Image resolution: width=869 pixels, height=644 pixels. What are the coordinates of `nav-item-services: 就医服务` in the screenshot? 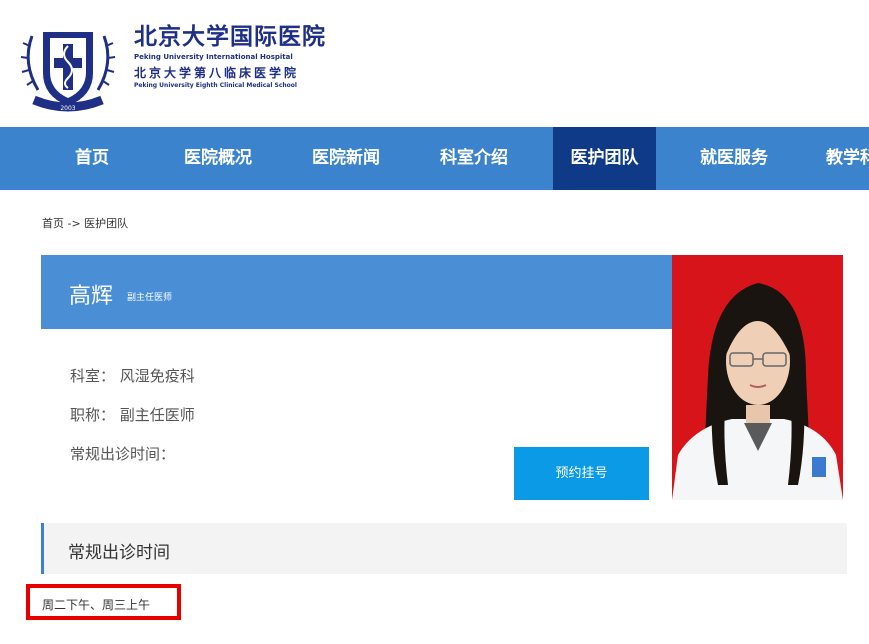 It's located at (734, 158).